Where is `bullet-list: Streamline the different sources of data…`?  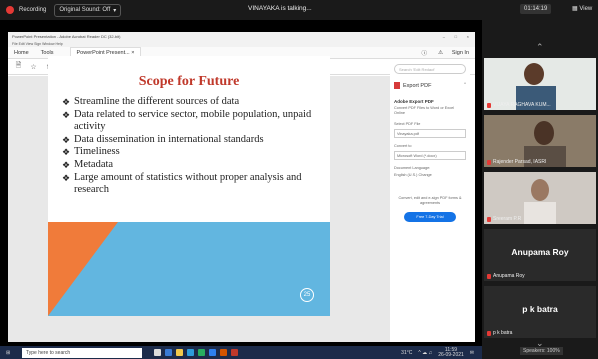 bullet-list: Streamline the different sources of data… is located at coordinates (187, 146).